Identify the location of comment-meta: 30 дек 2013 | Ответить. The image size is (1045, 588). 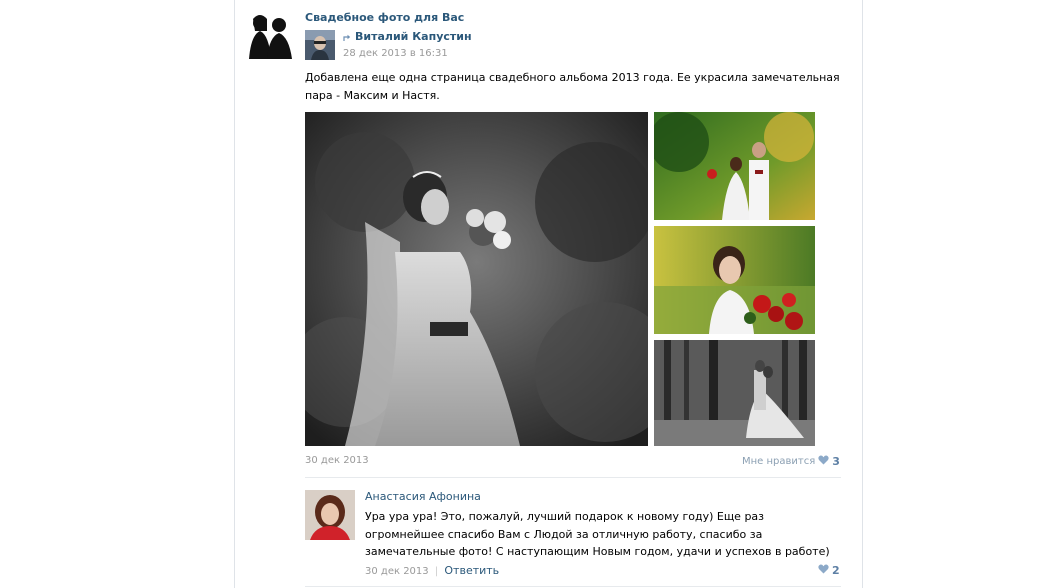
(432, 570).